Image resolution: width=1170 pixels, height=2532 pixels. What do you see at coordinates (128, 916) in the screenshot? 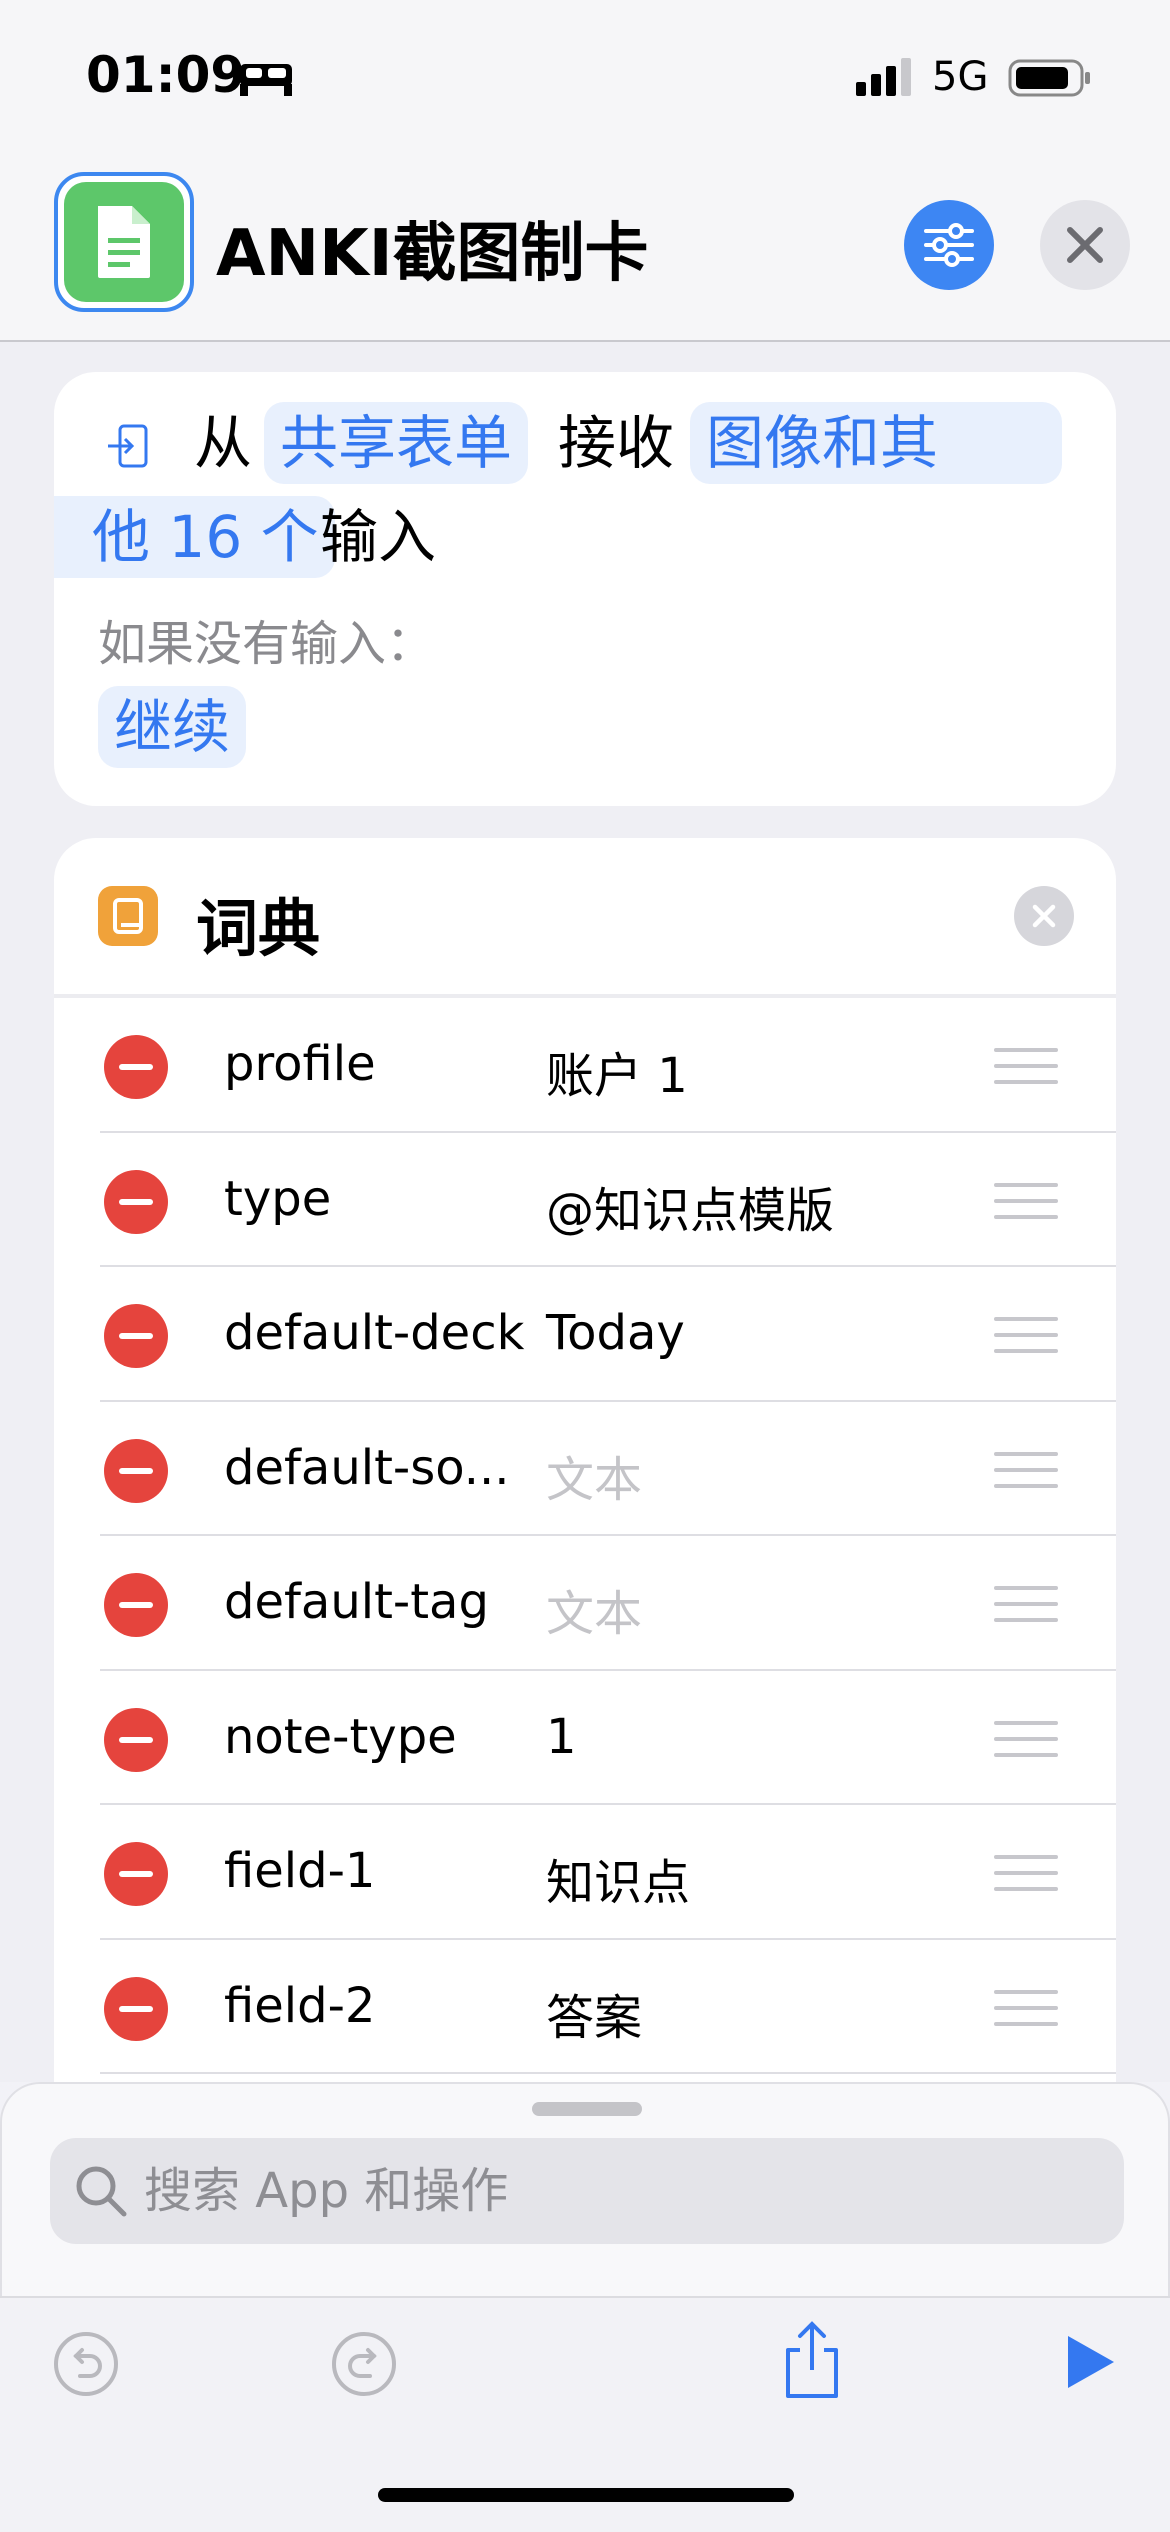
I see `book-icon` at bounding box center [128, 916].